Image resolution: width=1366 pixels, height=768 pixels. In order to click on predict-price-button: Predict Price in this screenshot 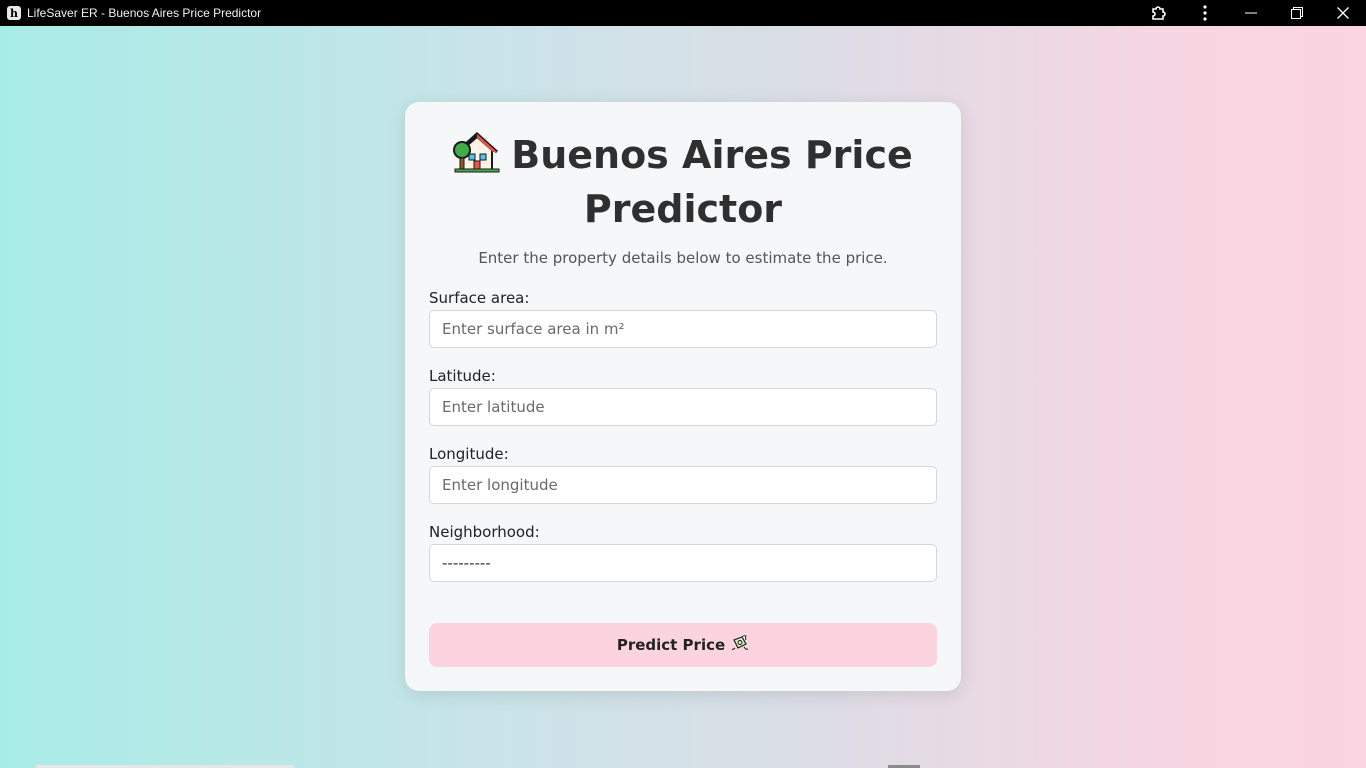, I will do `click(683, 645)`.